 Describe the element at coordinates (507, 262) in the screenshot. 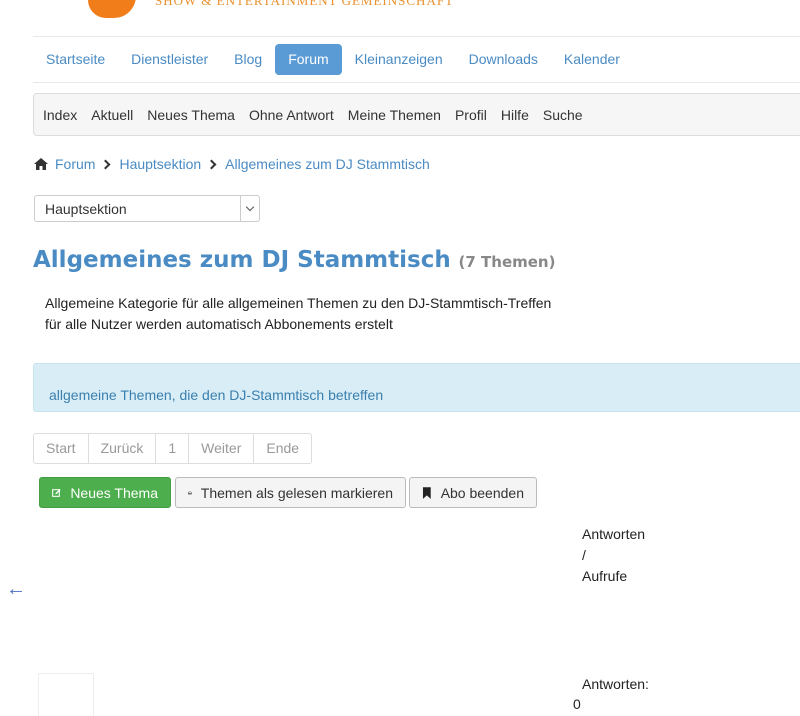

I see `topic-count: (7 Themen)` at that location.